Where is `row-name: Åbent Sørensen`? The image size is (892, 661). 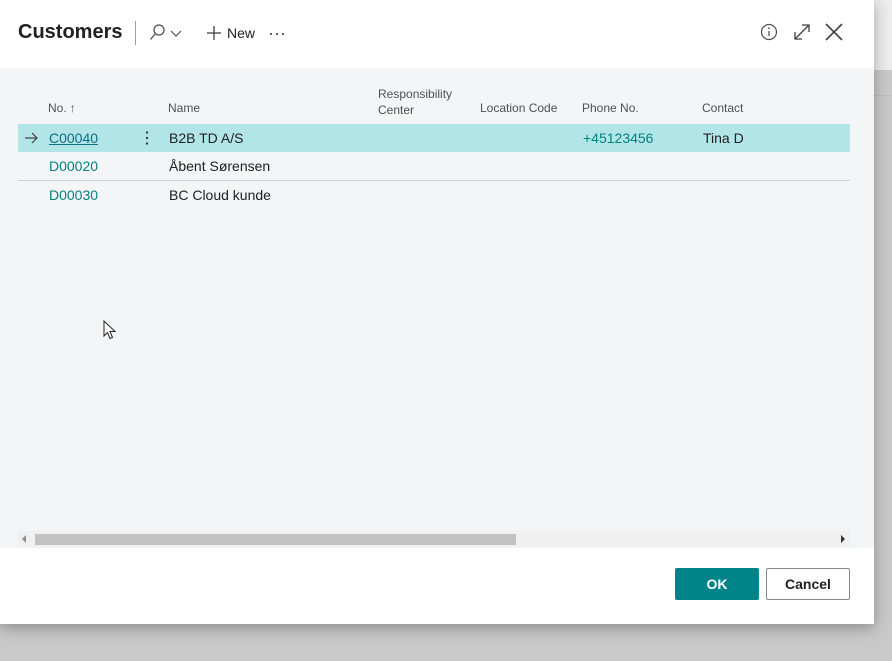
row-name: Åbent Sørensen is located at coordinates (220, 166).